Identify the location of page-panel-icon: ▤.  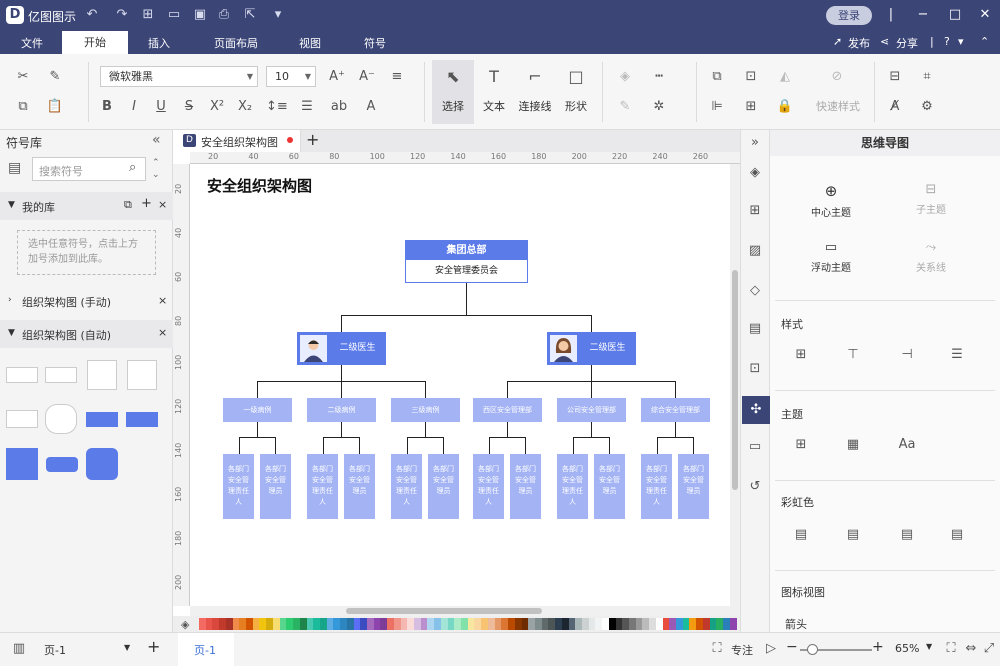
(755, 329).